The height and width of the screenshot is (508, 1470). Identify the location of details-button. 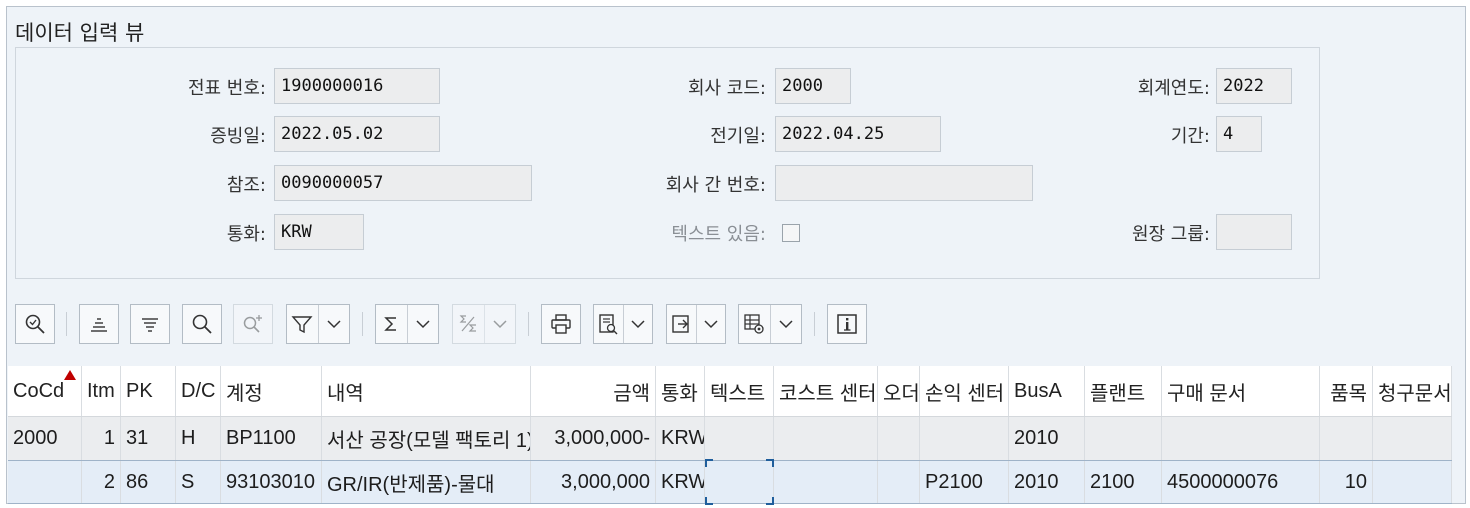
(35, 324).